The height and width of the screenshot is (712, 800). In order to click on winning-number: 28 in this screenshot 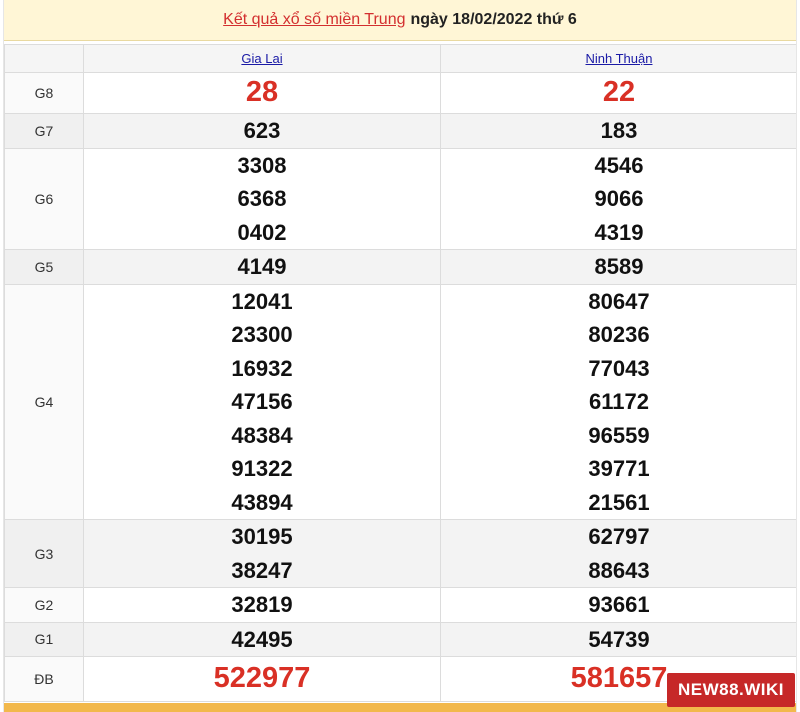, I will do `click(262, 92)`.